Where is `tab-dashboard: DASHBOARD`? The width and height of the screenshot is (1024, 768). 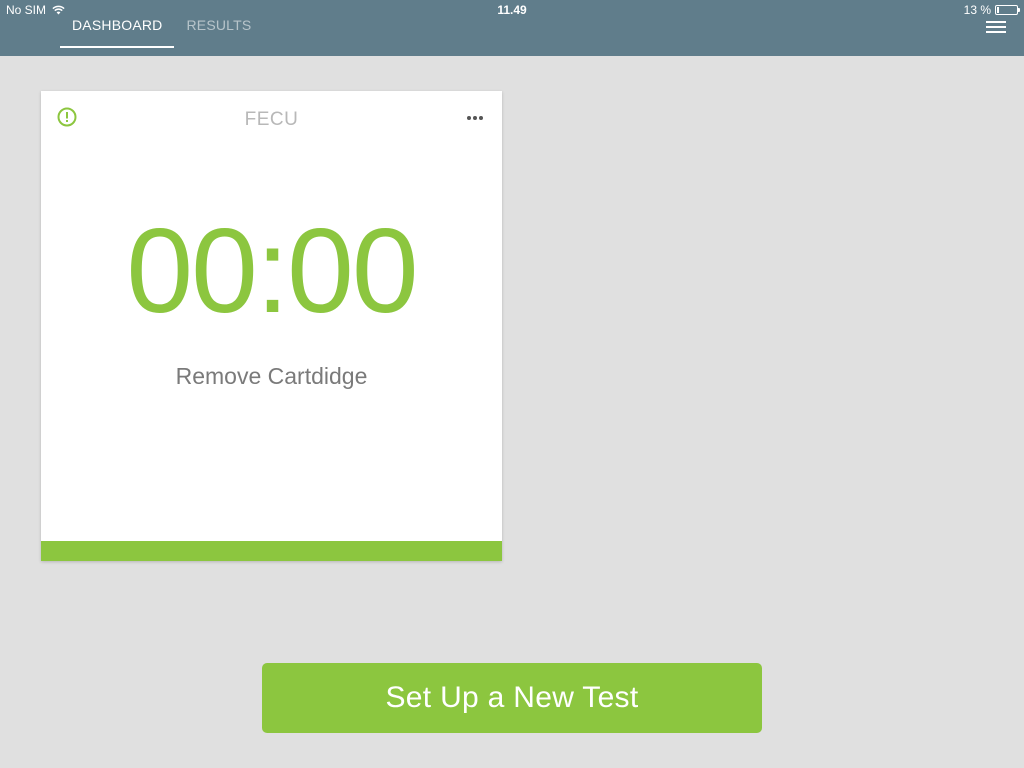 tab-dashboard: DASHBOARD is located at coordinates (117, 24).